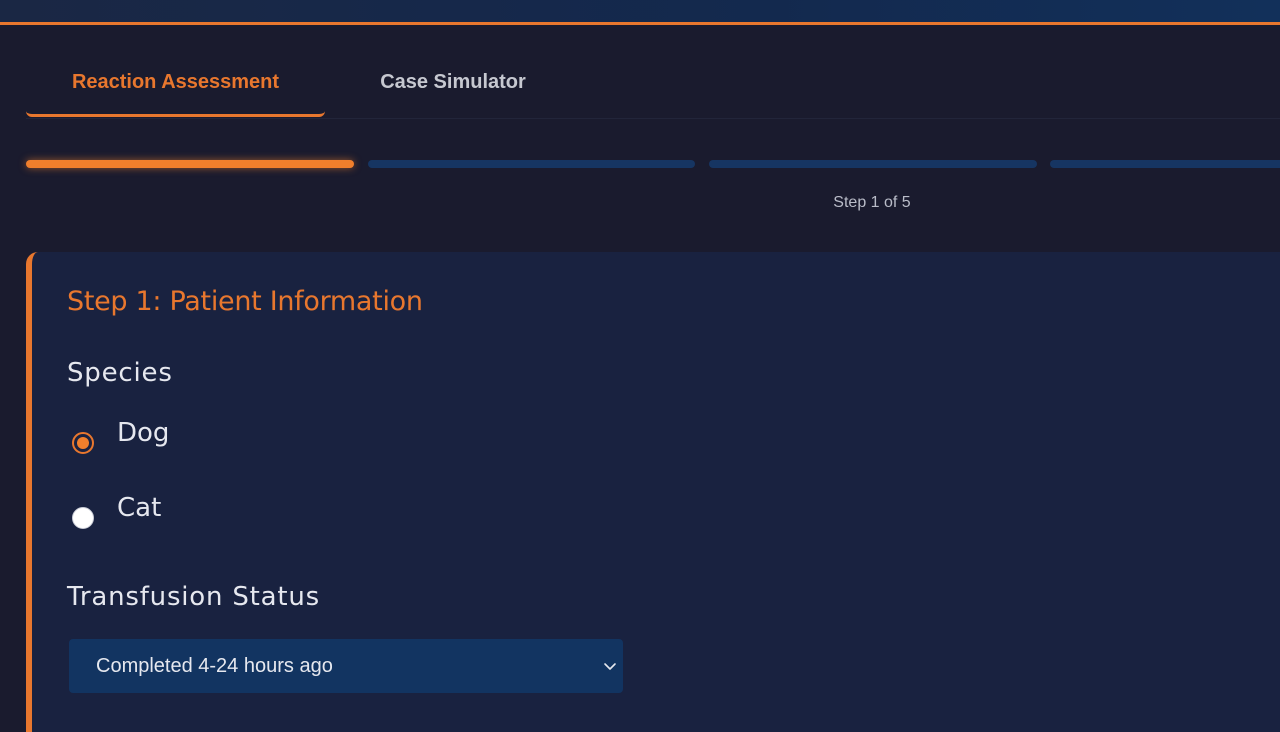  I want to click on transfusion-status-label: Transfusion Status, so click(194, 597).